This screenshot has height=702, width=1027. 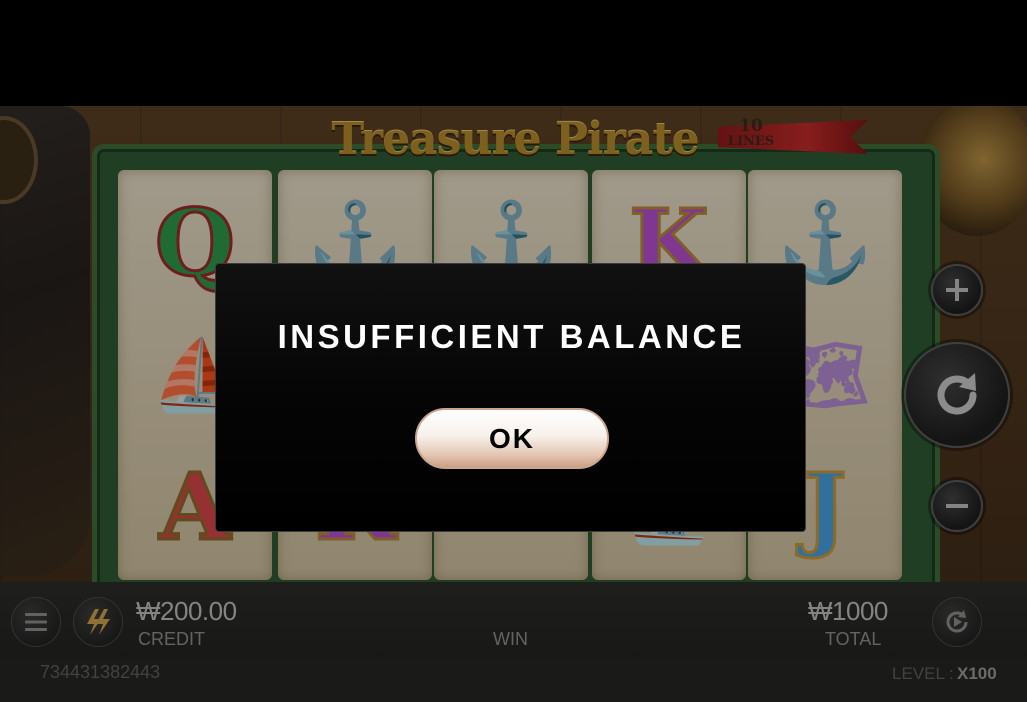 I want to click on ok-button: OK, so click(x=512, y=438).